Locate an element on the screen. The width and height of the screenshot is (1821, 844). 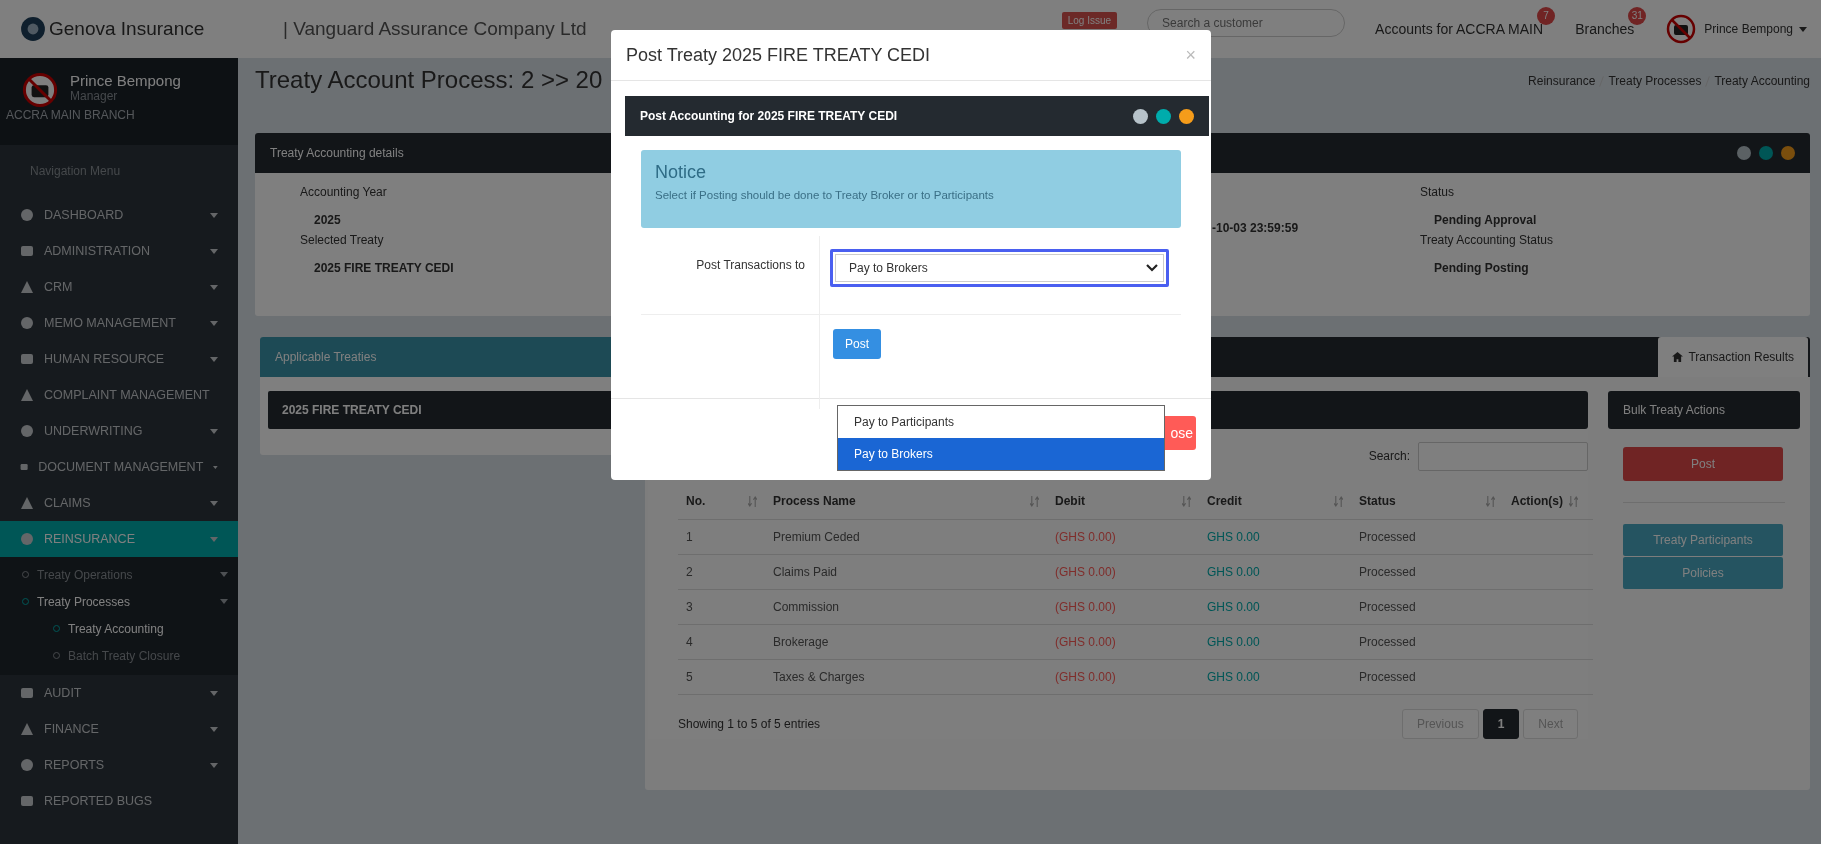
search-field is located at coordinates (1503, 456).